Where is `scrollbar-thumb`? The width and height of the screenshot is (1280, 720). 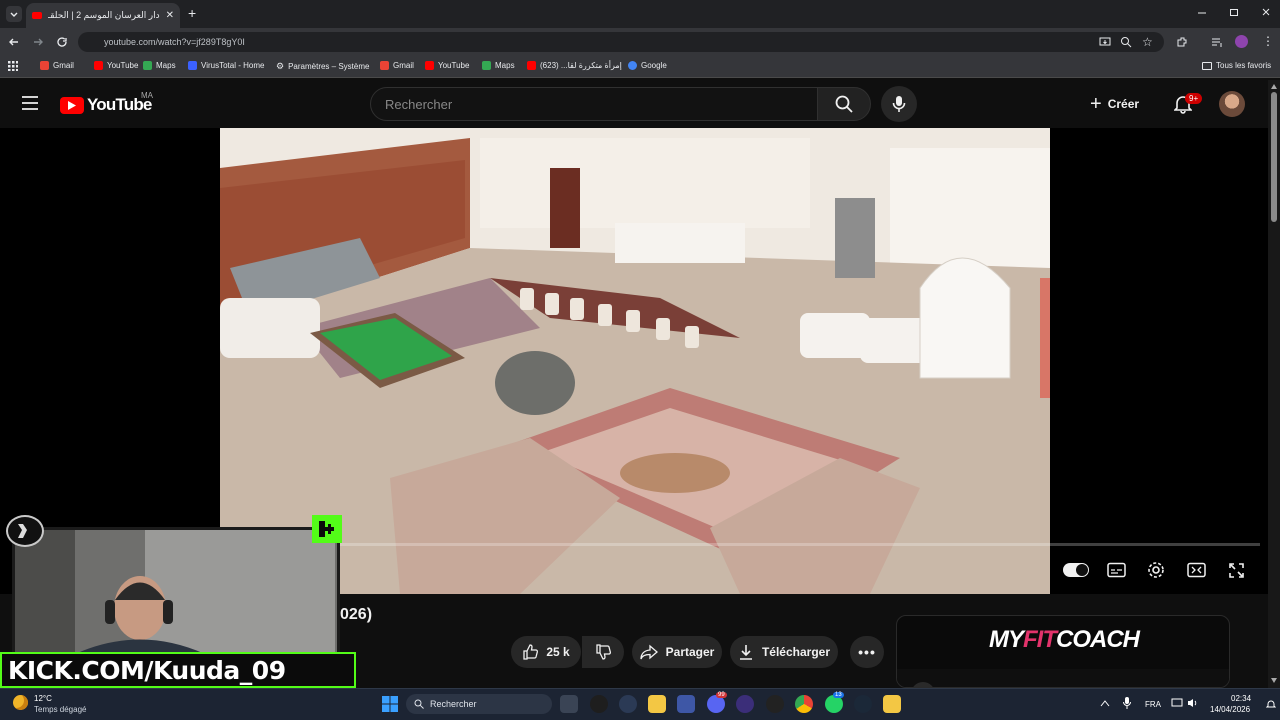 scrollbar-thumb is located at coordinates (1274, 157).